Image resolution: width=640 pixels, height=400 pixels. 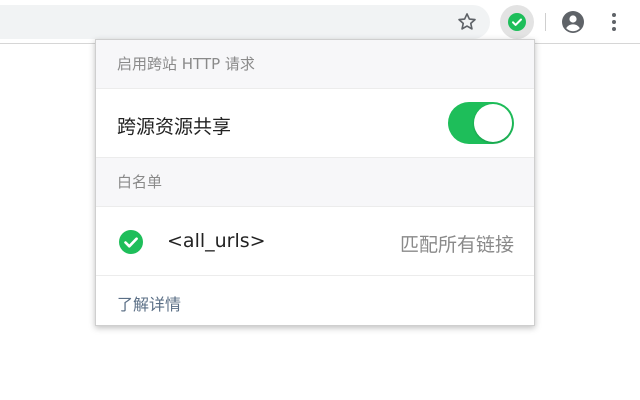 I want to click on star-icon, so click(x=467, y=22).